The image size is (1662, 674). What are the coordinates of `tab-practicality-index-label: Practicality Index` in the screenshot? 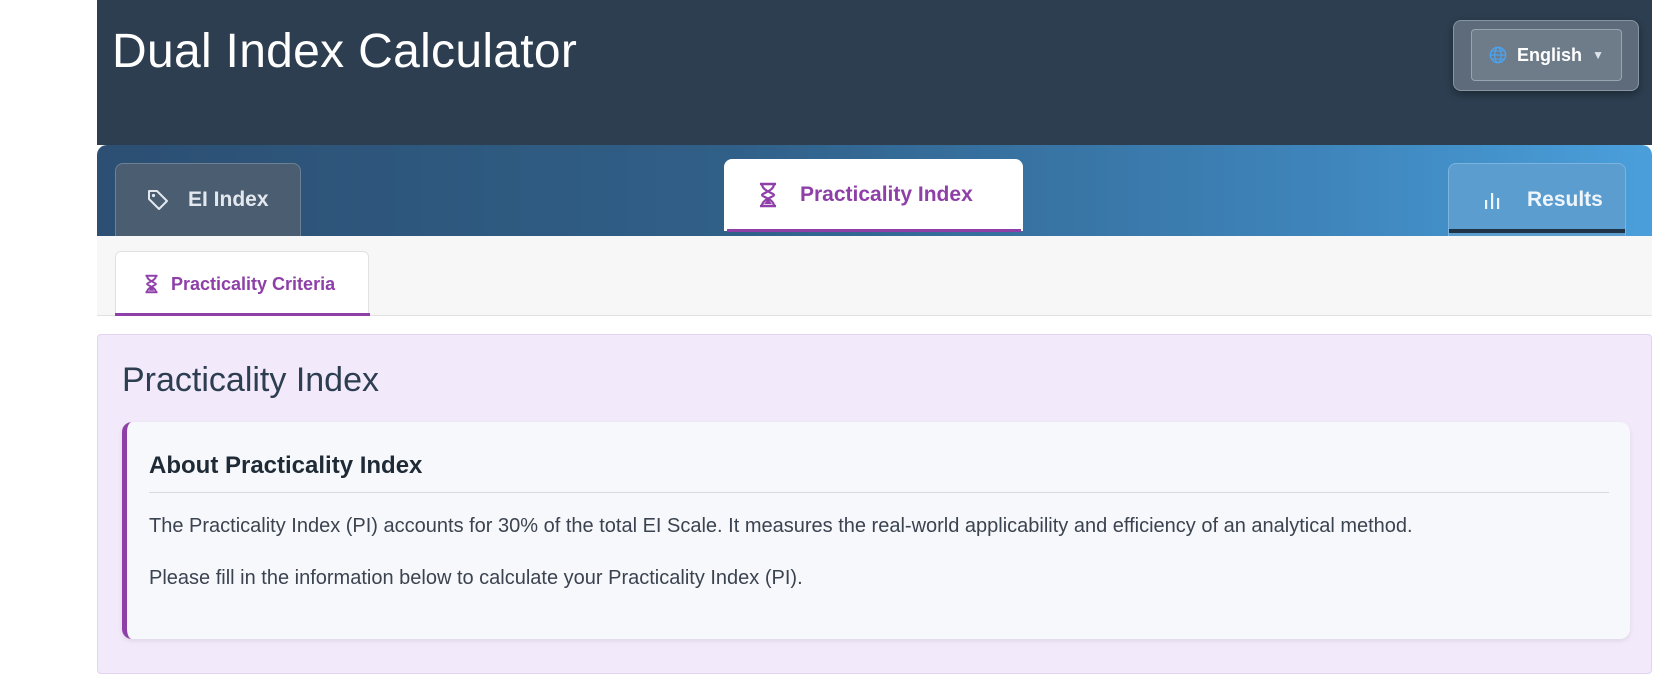 It's located at (886, 194).